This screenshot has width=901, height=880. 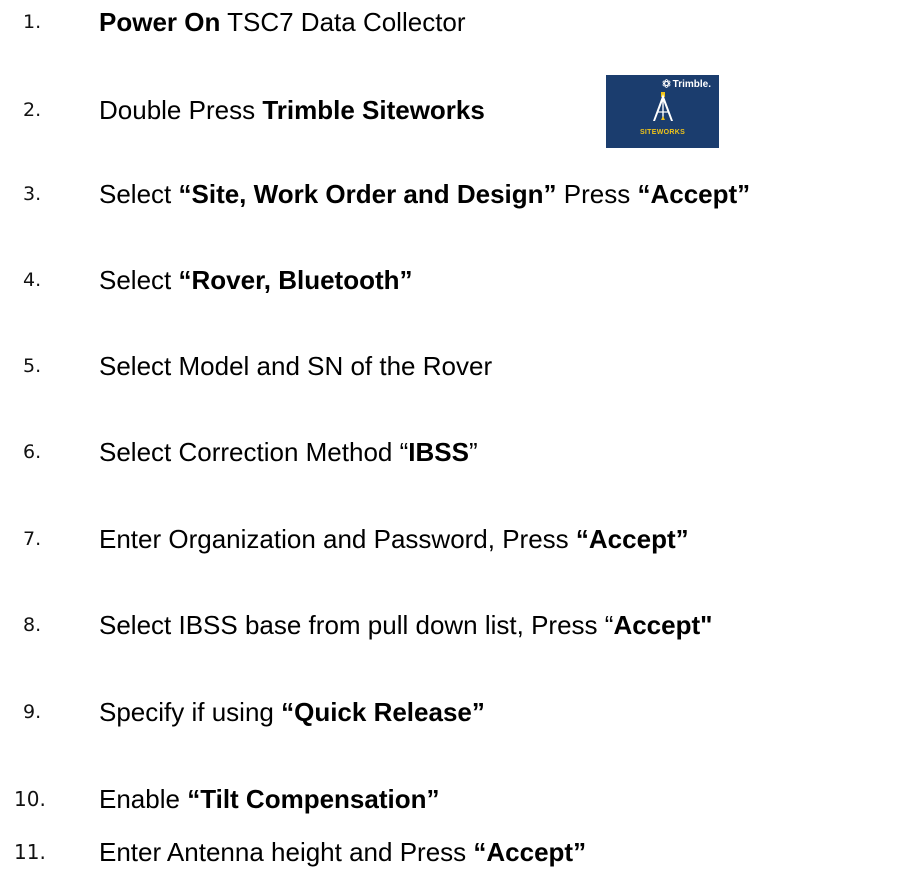 I want to click on step-text-bold: “Rover, Bluetooth”, so click(x=295, y=280).